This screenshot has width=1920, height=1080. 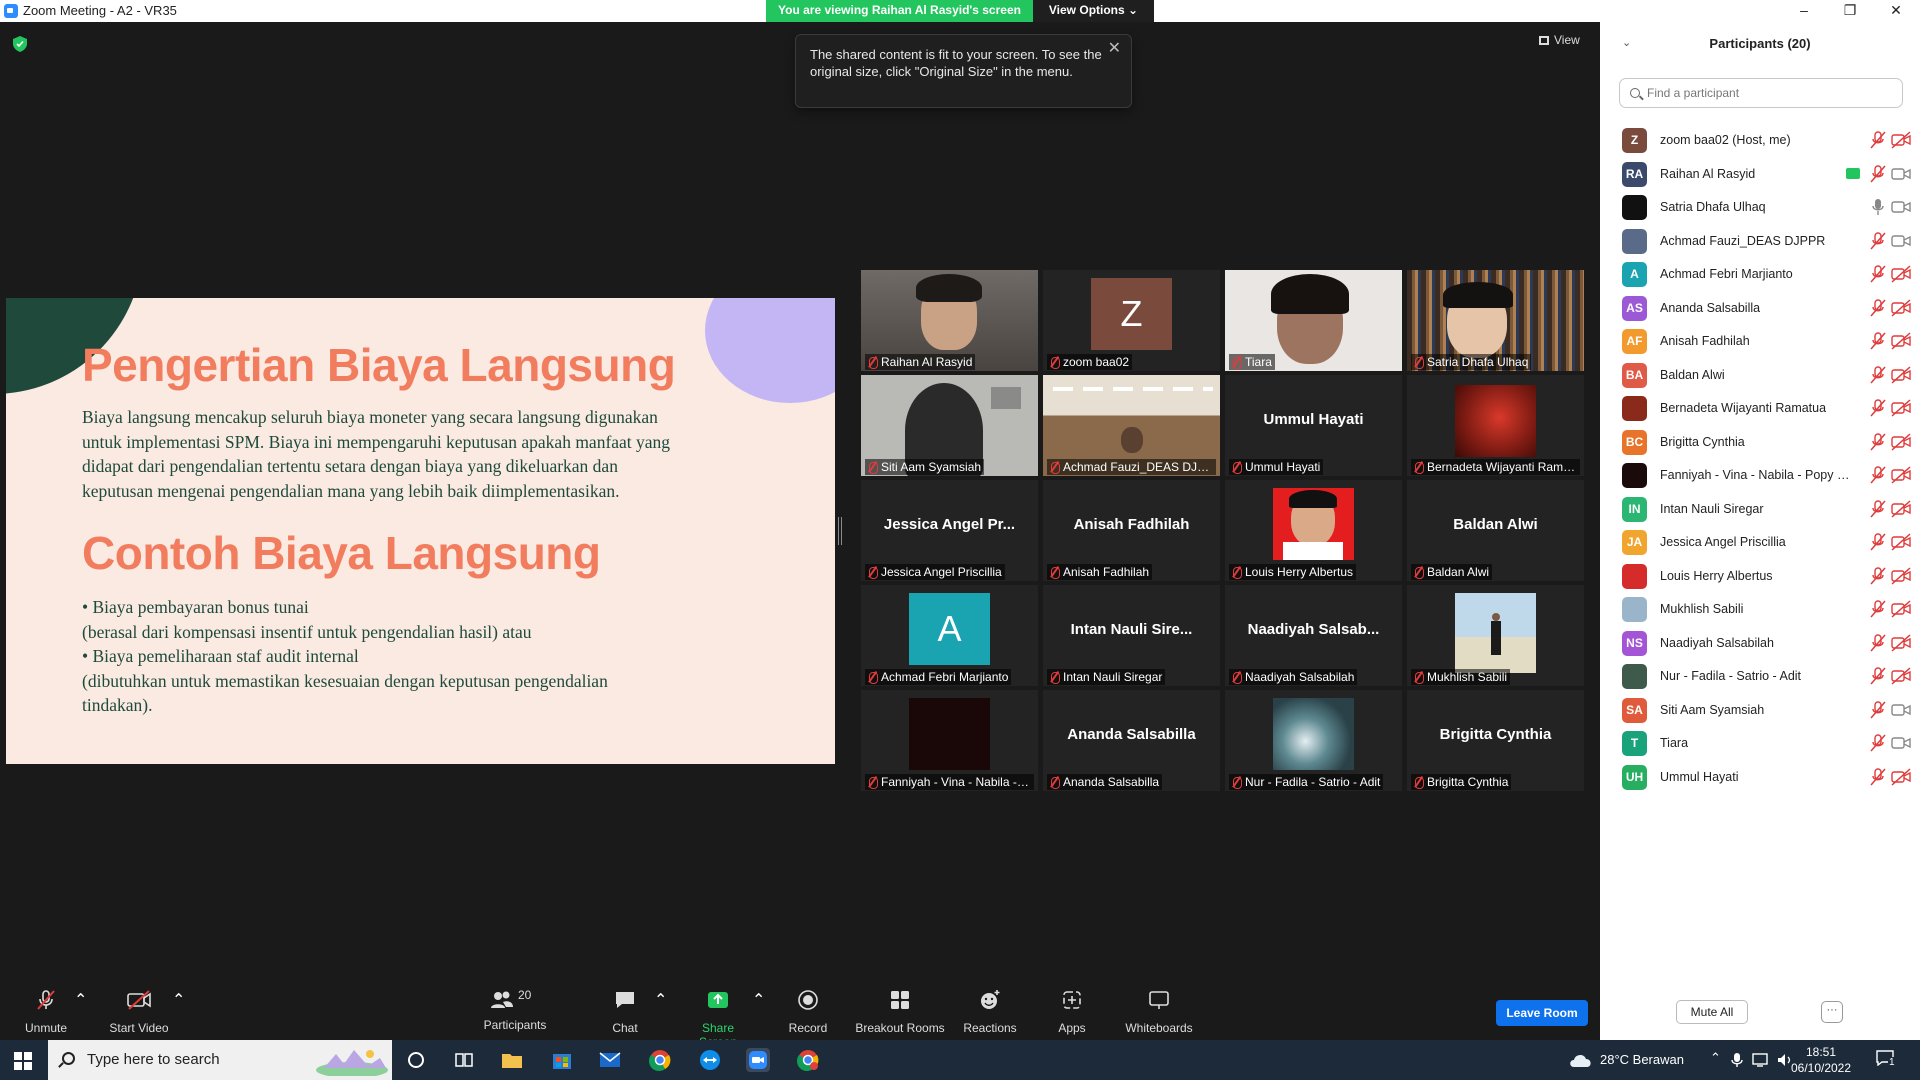 I want to click on participant-search-input: Find a participant, so click(x=1761, y=93).